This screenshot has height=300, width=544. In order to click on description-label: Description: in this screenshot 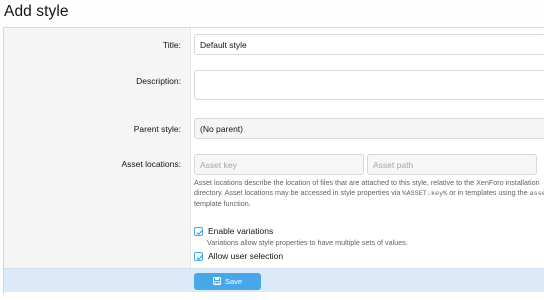, I will do `click(158, 81)`.